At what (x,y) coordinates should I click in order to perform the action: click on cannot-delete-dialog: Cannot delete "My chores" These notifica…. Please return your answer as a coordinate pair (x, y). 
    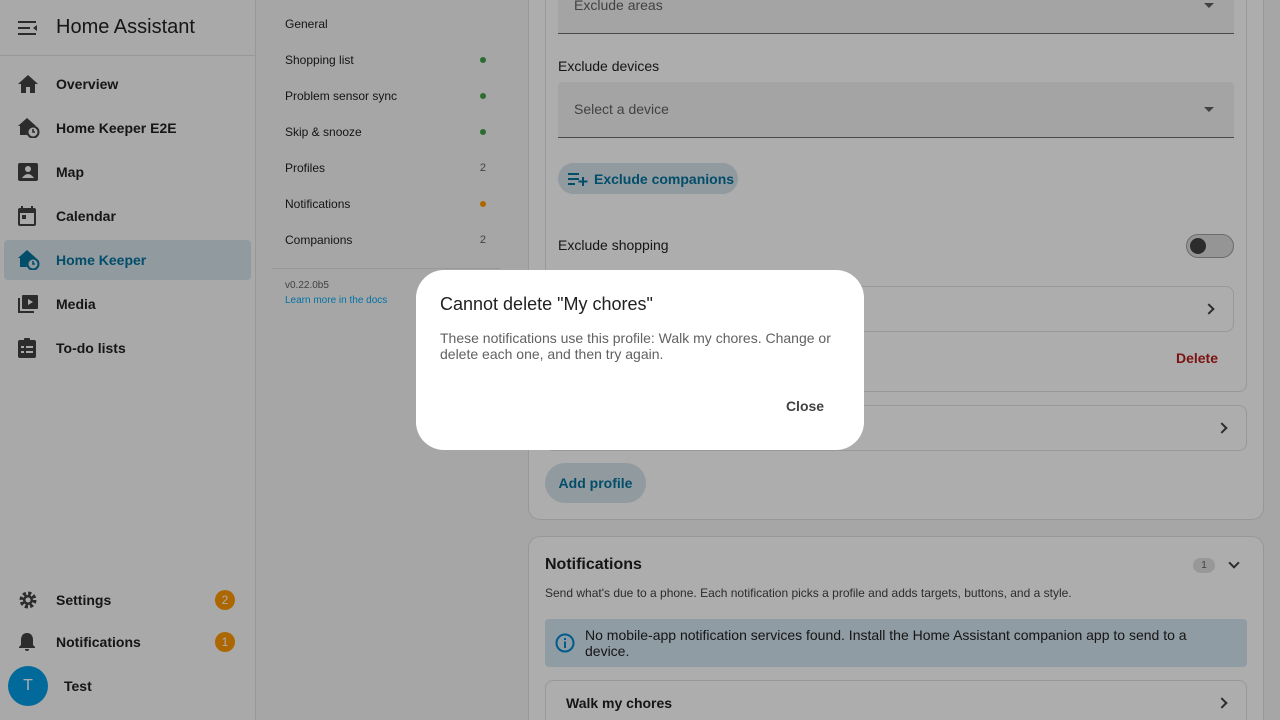
    Looking at the image, I should click on (640, 360).